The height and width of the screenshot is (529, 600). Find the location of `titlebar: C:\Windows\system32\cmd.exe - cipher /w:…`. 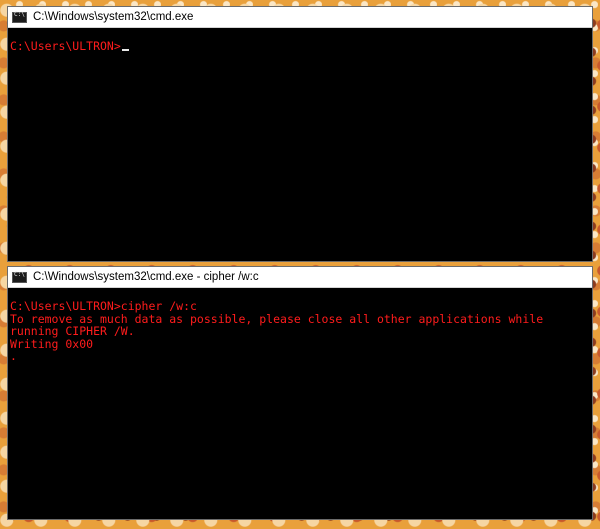

titlebar: C:\Windows\system32\cmd.exe - cipher /w:… is located at coordinates (300, 277).